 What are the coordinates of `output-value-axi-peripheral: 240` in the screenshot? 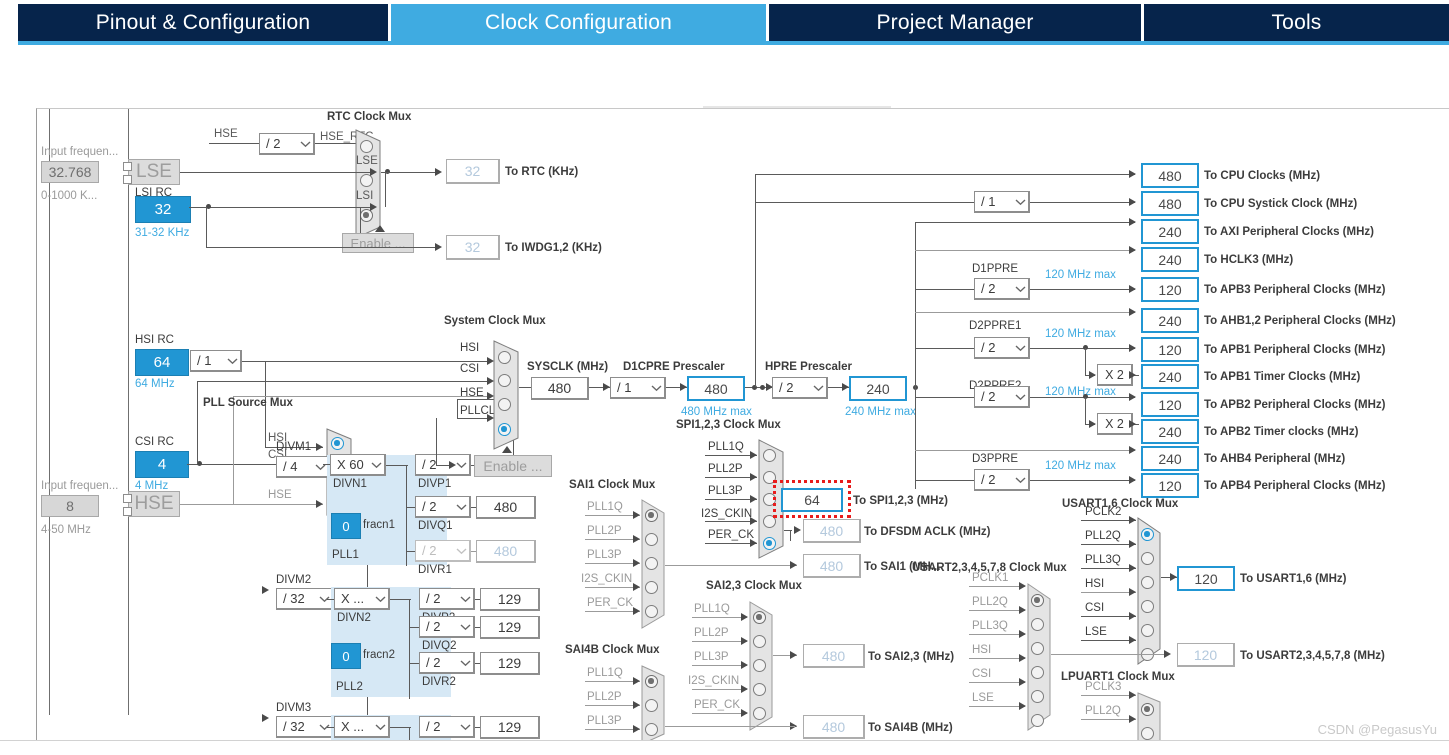 It's located at (1170, 231).